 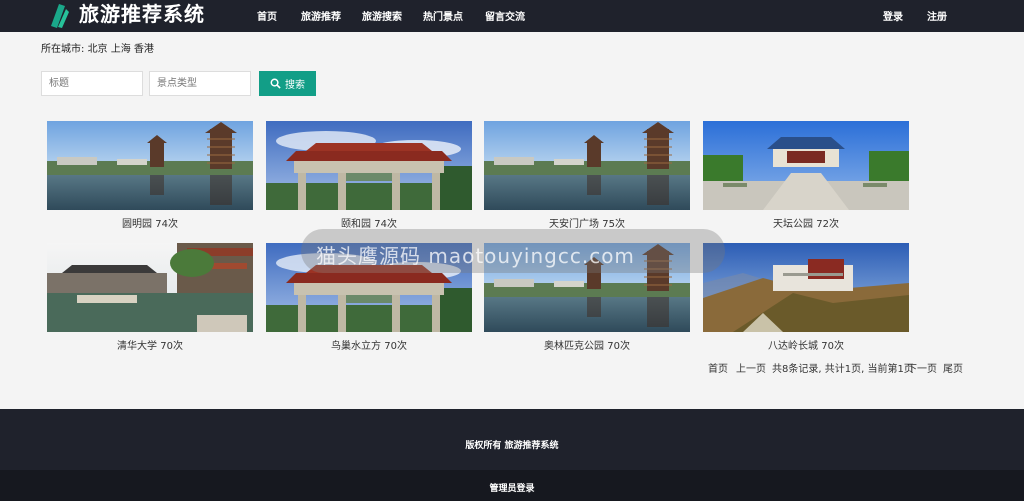 I want to click on attraction-card: 天安门广场 75次, so click(x=587, y=175).